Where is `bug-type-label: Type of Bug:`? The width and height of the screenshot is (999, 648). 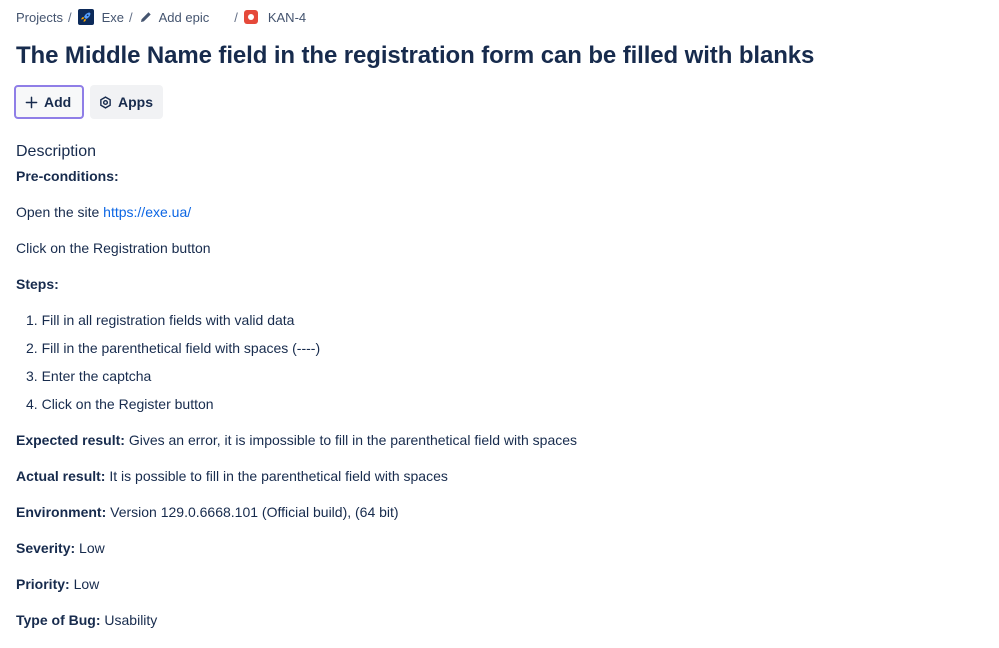
bug-type-label: Type of Bug: is located at coordinates (58, 620).